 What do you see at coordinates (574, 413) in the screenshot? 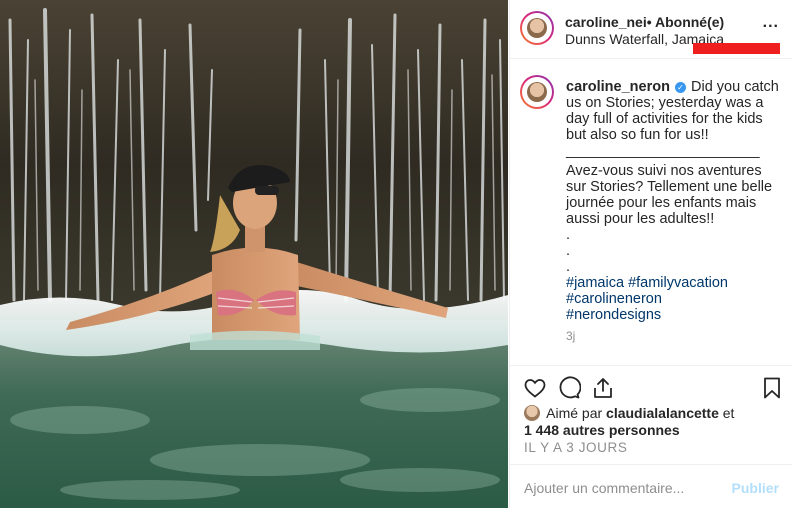
I see `likes-prefix: Aimé par` at bounding box center [574, 413].